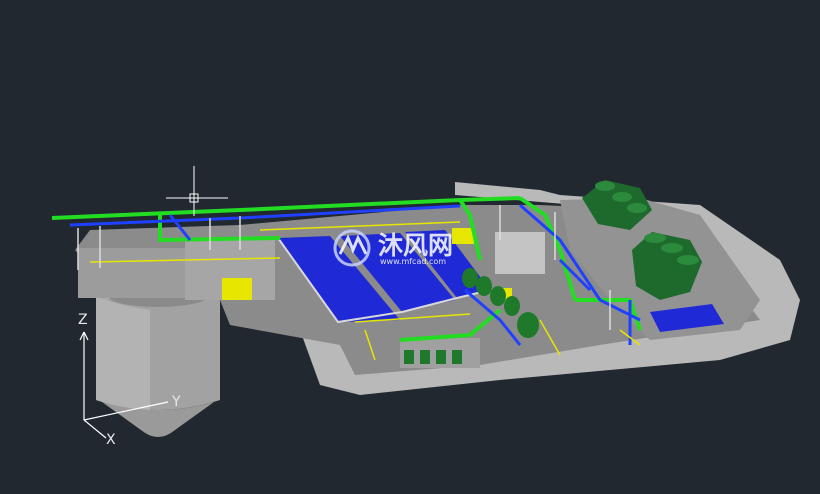 This screenshot has width=820, height=494. Describe the element at coordinates (176, 402) in the screenshot. I see `axis-y-label: Y` at that location.